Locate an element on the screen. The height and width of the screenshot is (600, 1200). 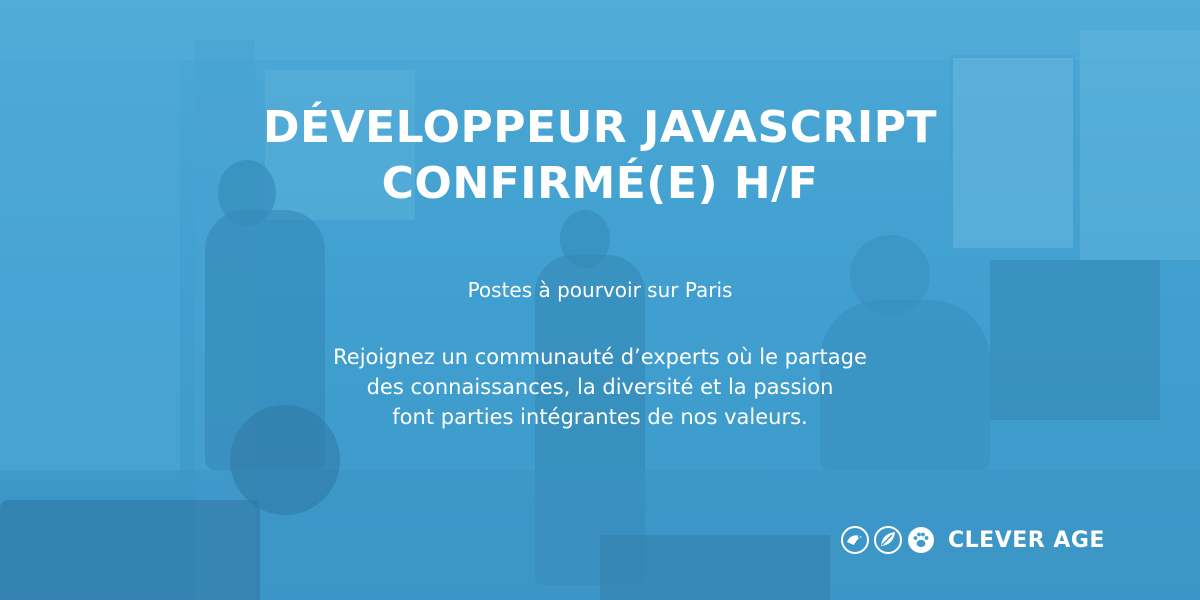
paw-icon is located at coordinates (921, 540).